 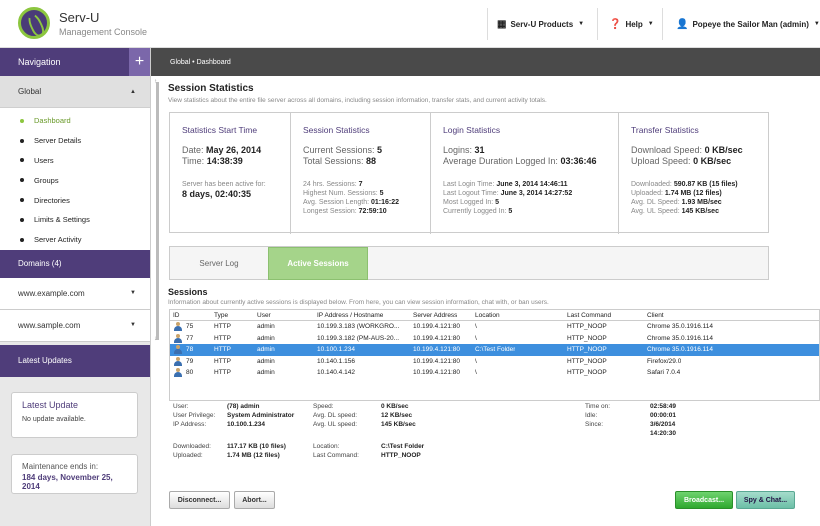 I want to click on table-cell: 78, so click(x=190, y=349).